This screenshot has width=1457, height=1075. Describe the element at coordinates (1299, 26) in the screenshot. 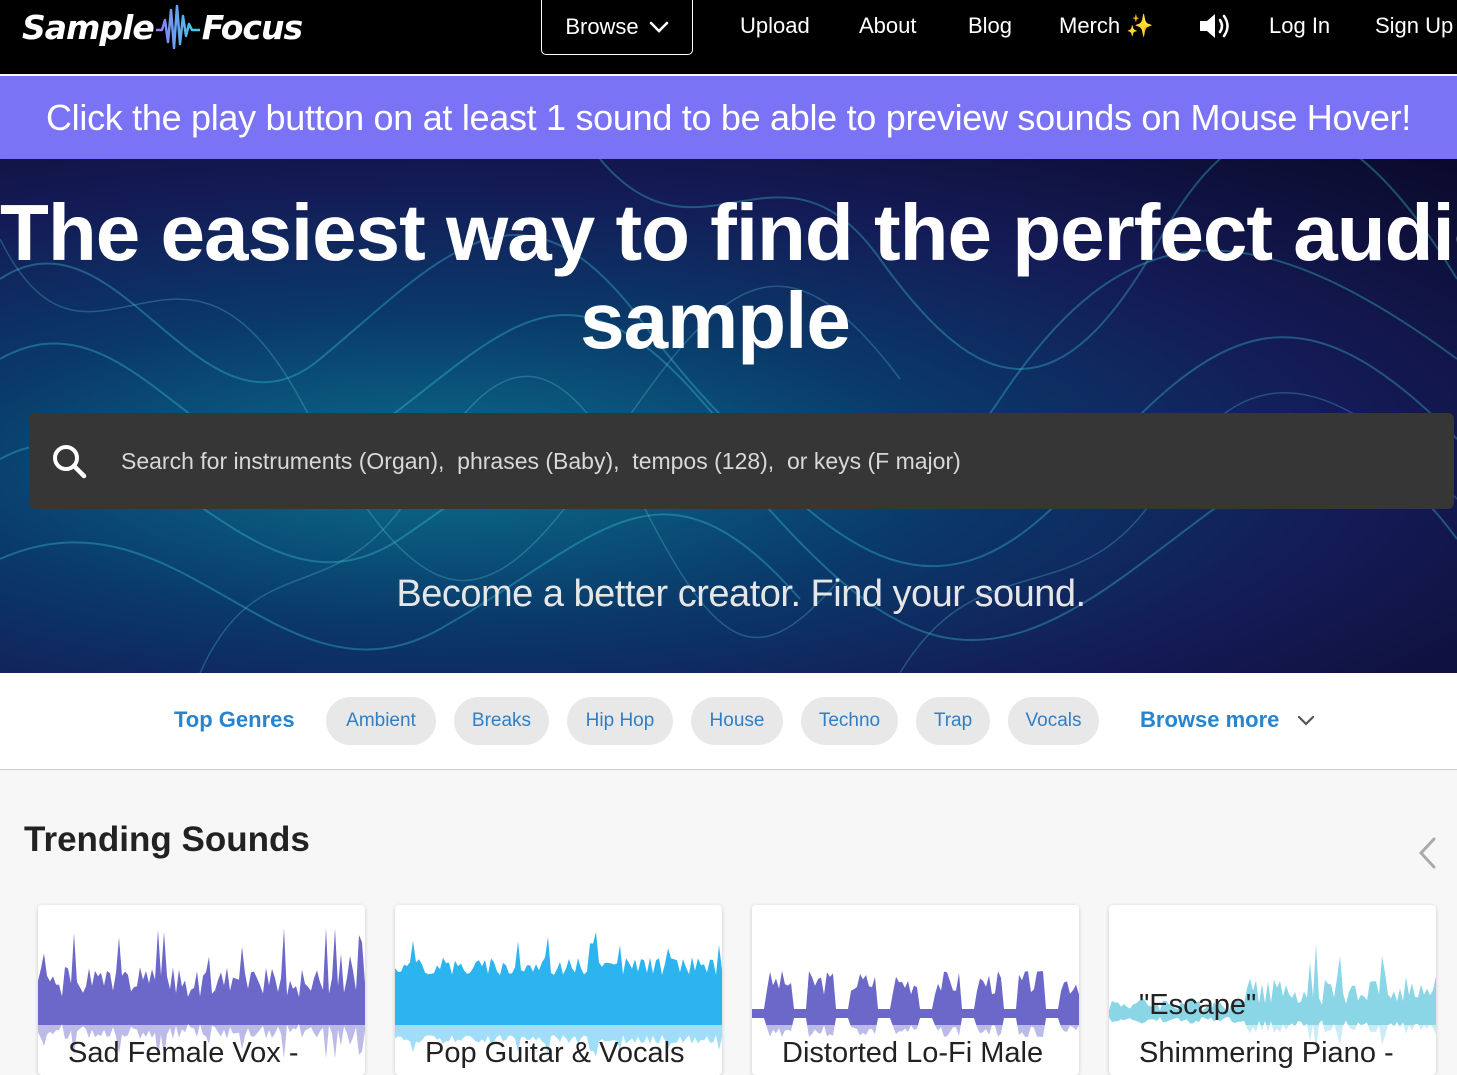

I see `nav-login-link: Log In` at that location.